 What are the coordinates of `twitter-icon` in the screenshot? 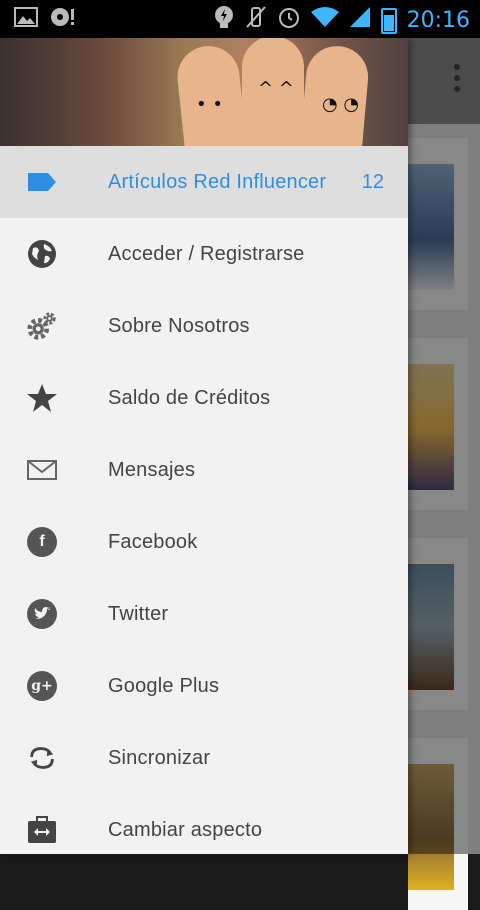 It's located at (42, 614).